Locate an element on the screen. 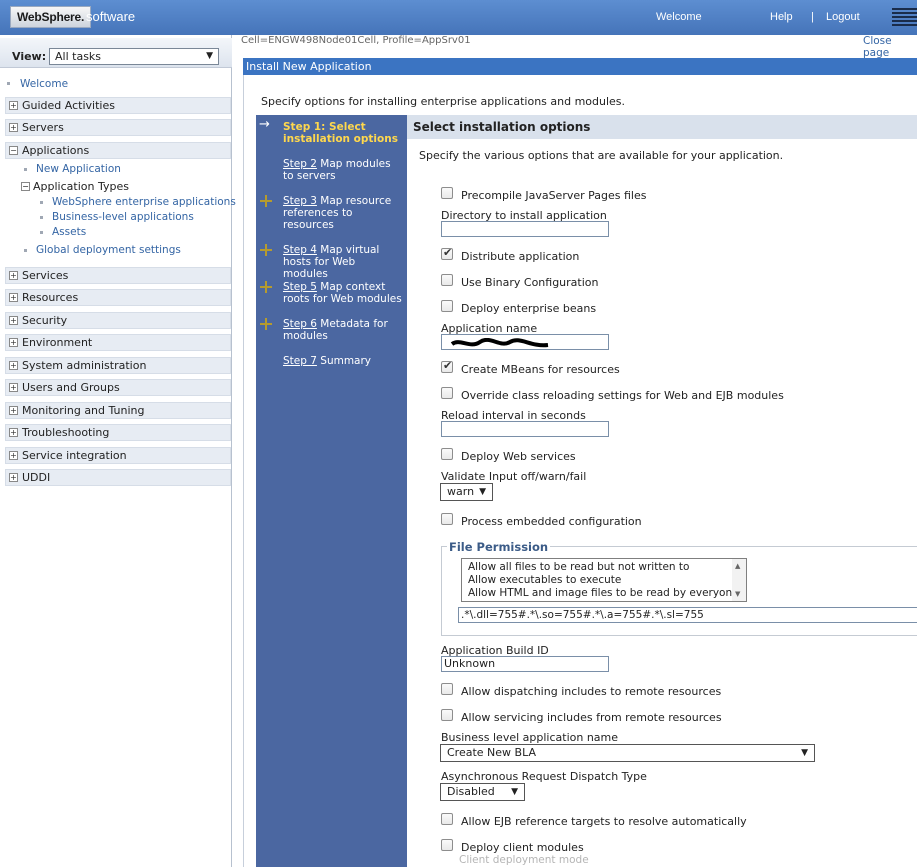 This screenshot has height=867, width=917. validate-input-select: warn ▼ is located at coordinates (466, 492).